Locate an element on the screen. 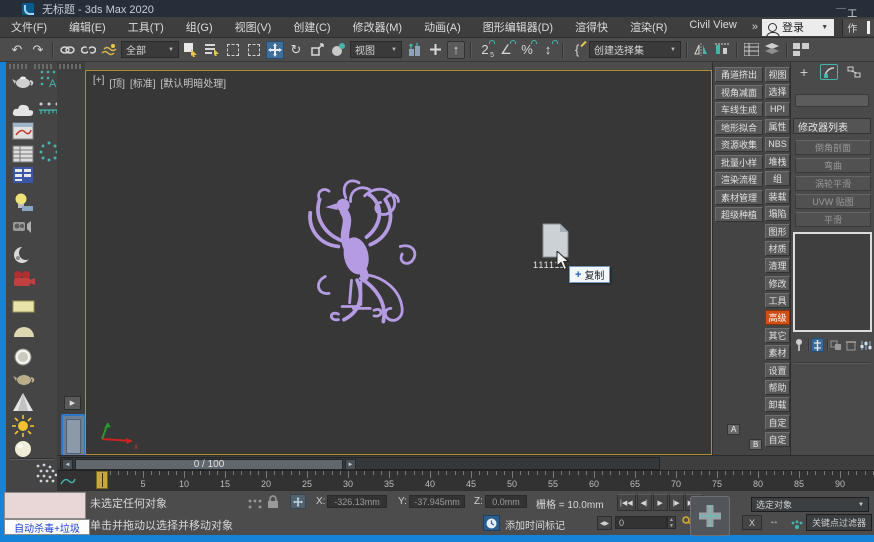 This screenshot has width=874, height=542. spinner-snap-toggle-button: ↕ is located at coordinates (548, 49).